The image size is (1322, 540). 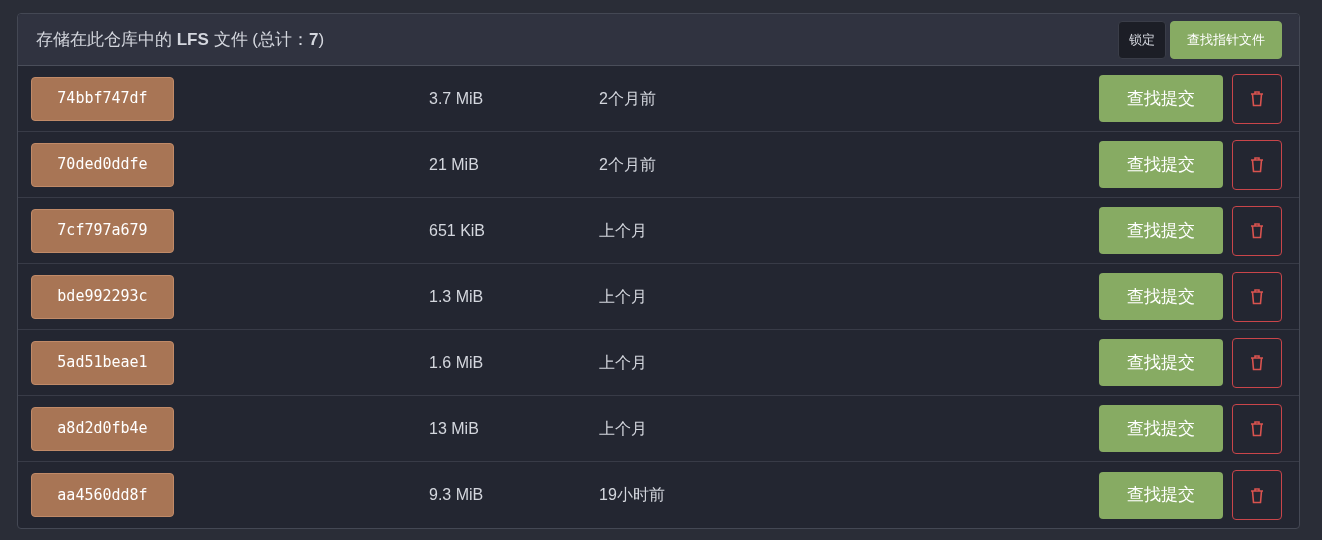 I want to click on find-pointer-files-button: 查找指针文件, so click(x=1226, y=39).